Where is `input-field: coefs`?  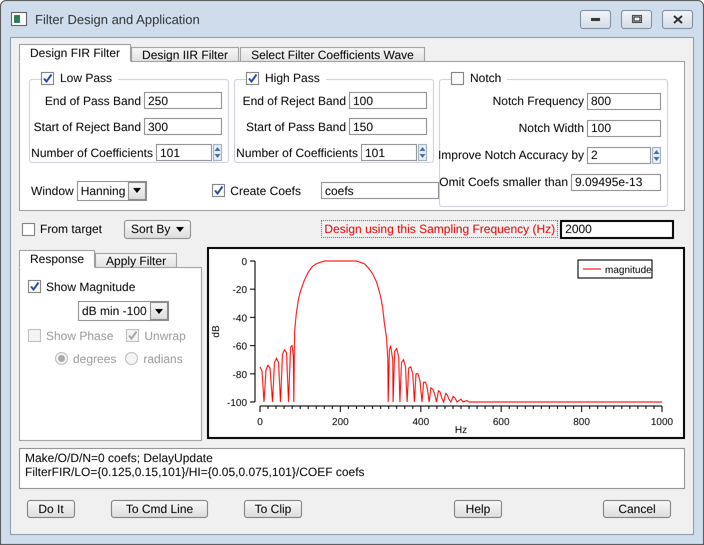 input-field: coefs is located at coordinates (380, 190).